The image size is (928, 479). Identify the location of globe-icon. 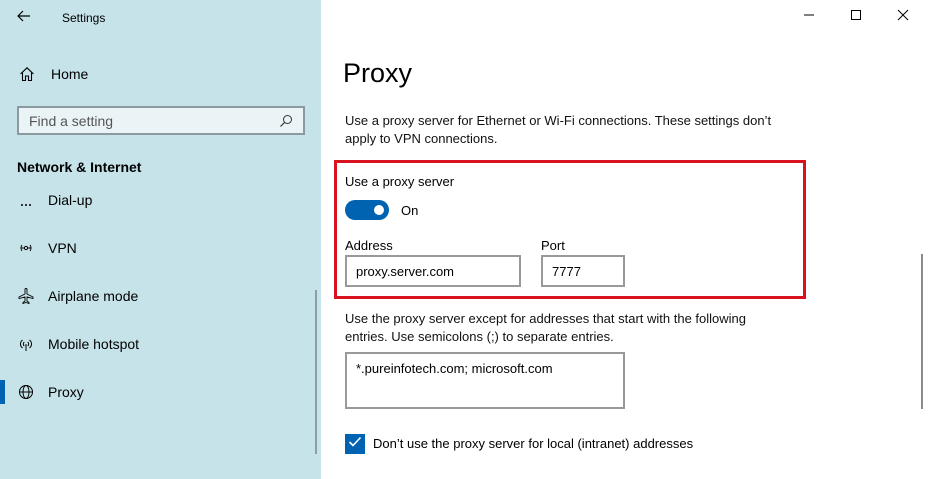
(26, 392).